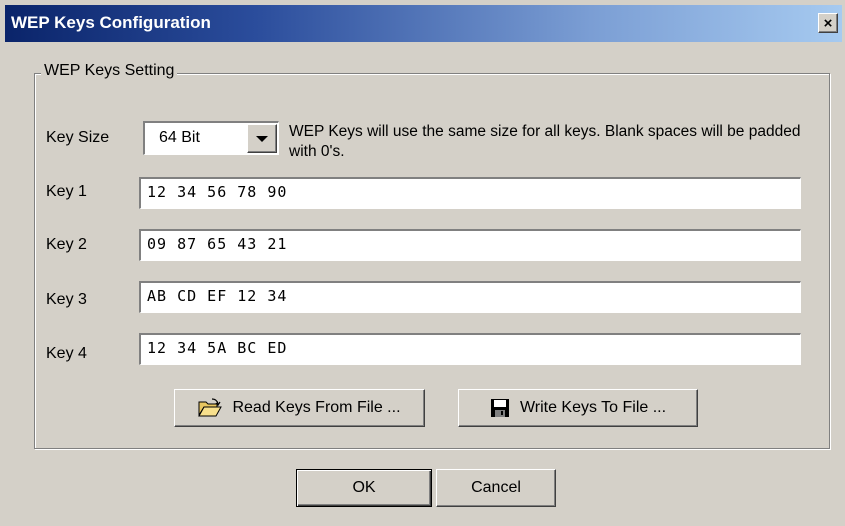  I want to click on ok-label: OK, so click(364, 487).